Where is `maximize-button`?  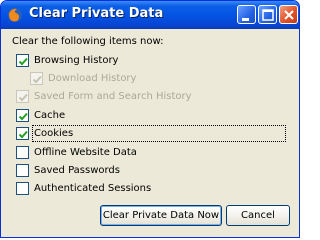 maximize-button is located at coordinates (267, 14).